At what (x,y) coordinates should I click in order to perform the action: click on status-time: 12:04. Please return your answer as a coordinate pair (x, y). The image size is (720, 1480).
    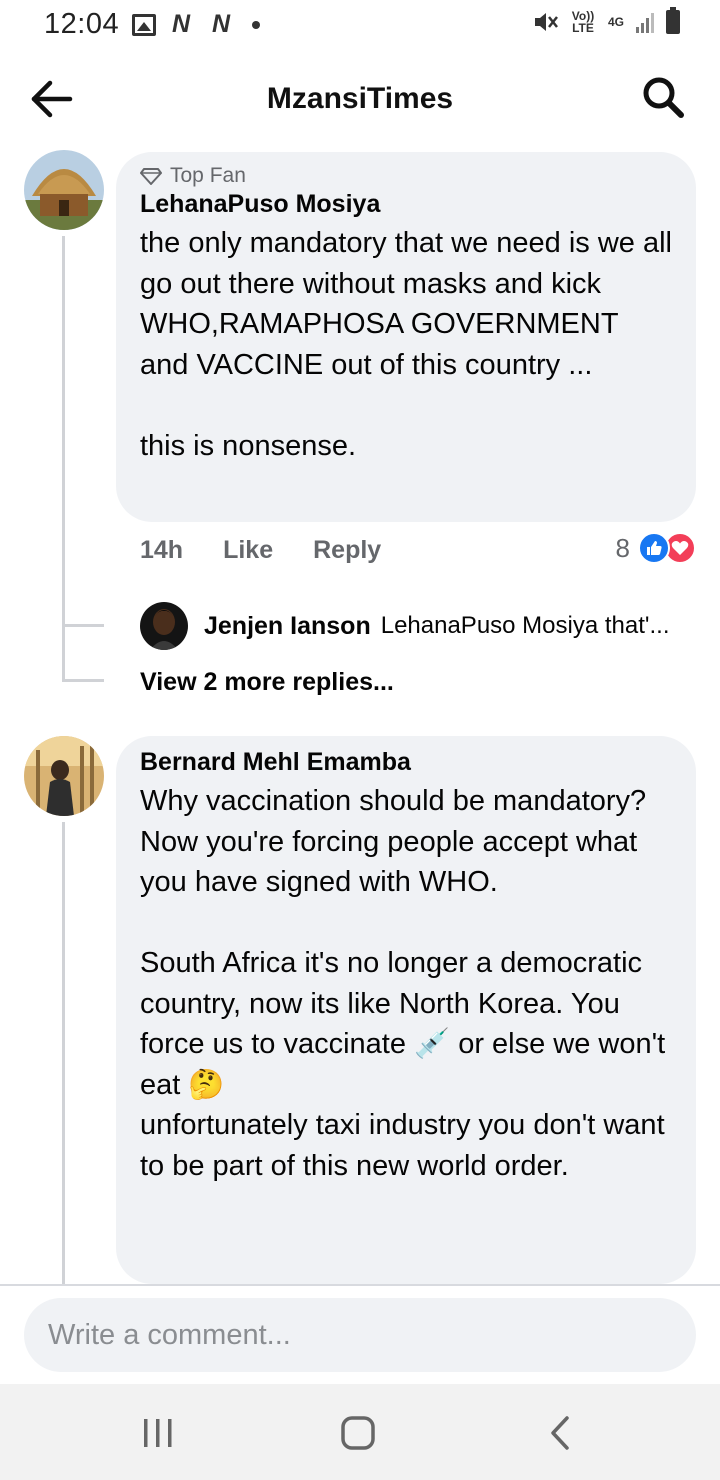
    Looking at the image, I should click on (82, 24).